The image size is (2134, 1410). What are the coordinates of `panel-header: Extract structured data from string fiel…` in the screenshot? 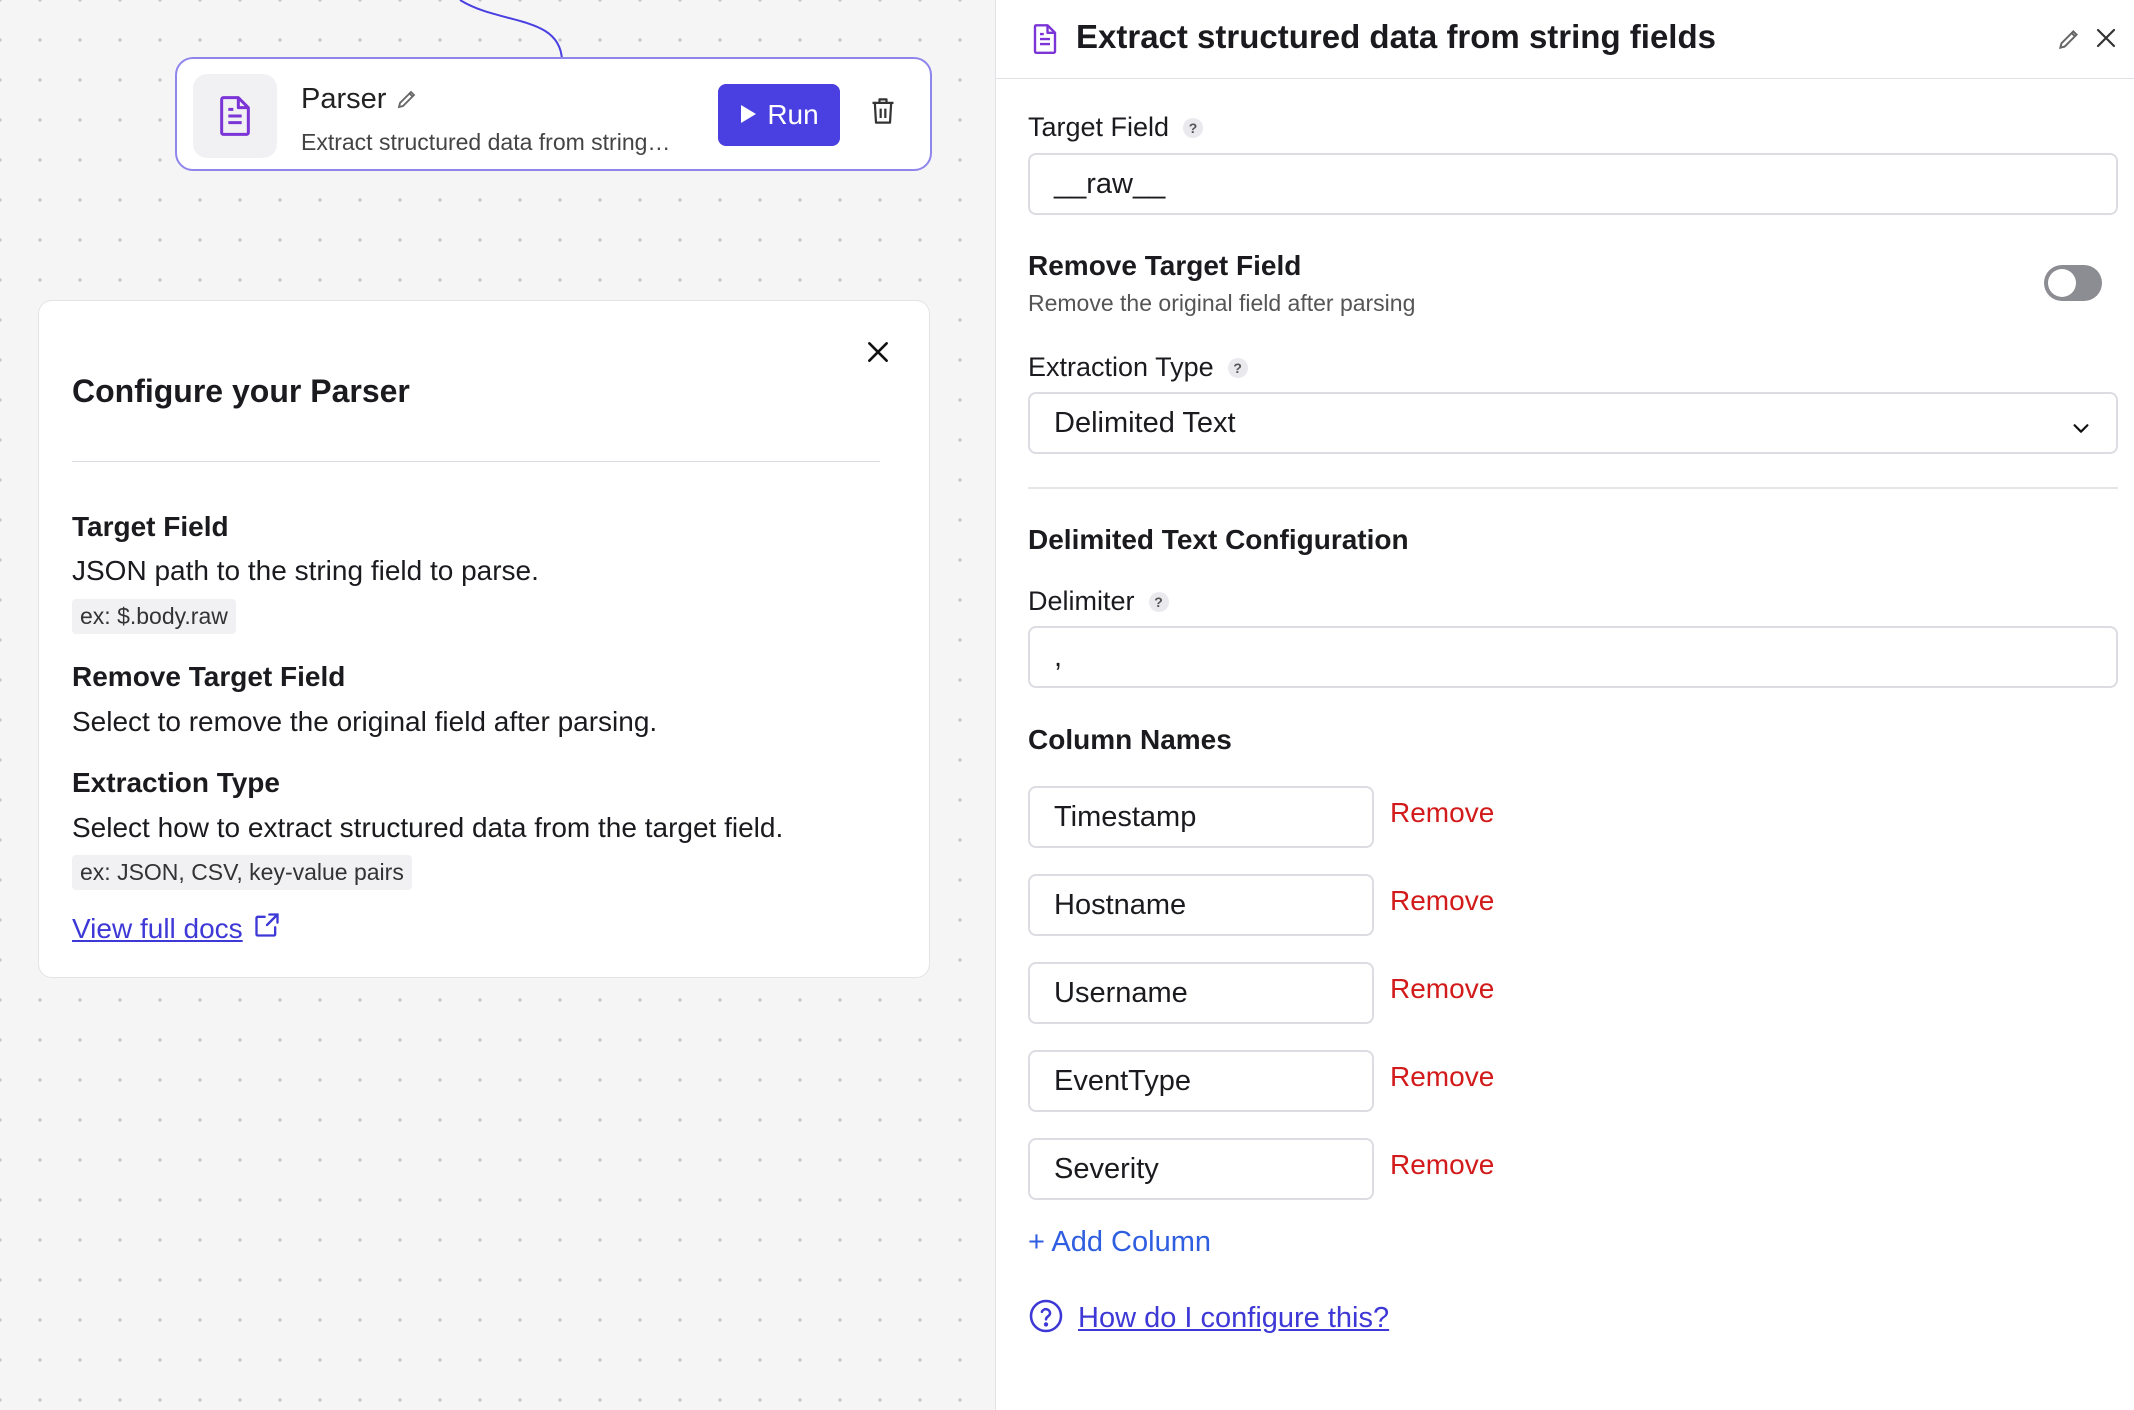 It's located at (1565, 39).